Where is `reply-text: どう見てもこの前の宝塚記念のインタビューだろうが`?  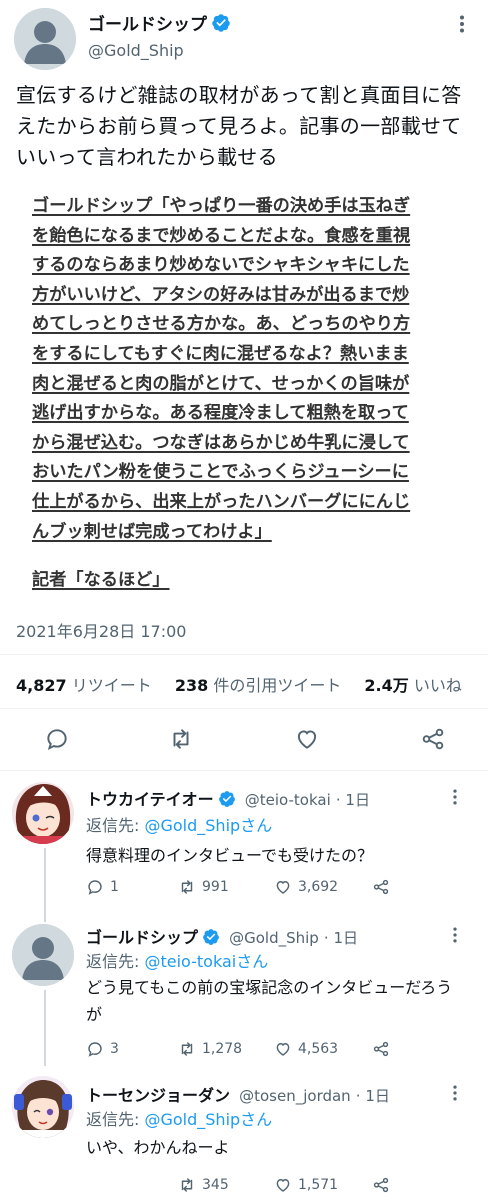
reply-text: どう見てもこの前の宝塚記念のインタビューだろうが is located at coordinates (269, 1001).